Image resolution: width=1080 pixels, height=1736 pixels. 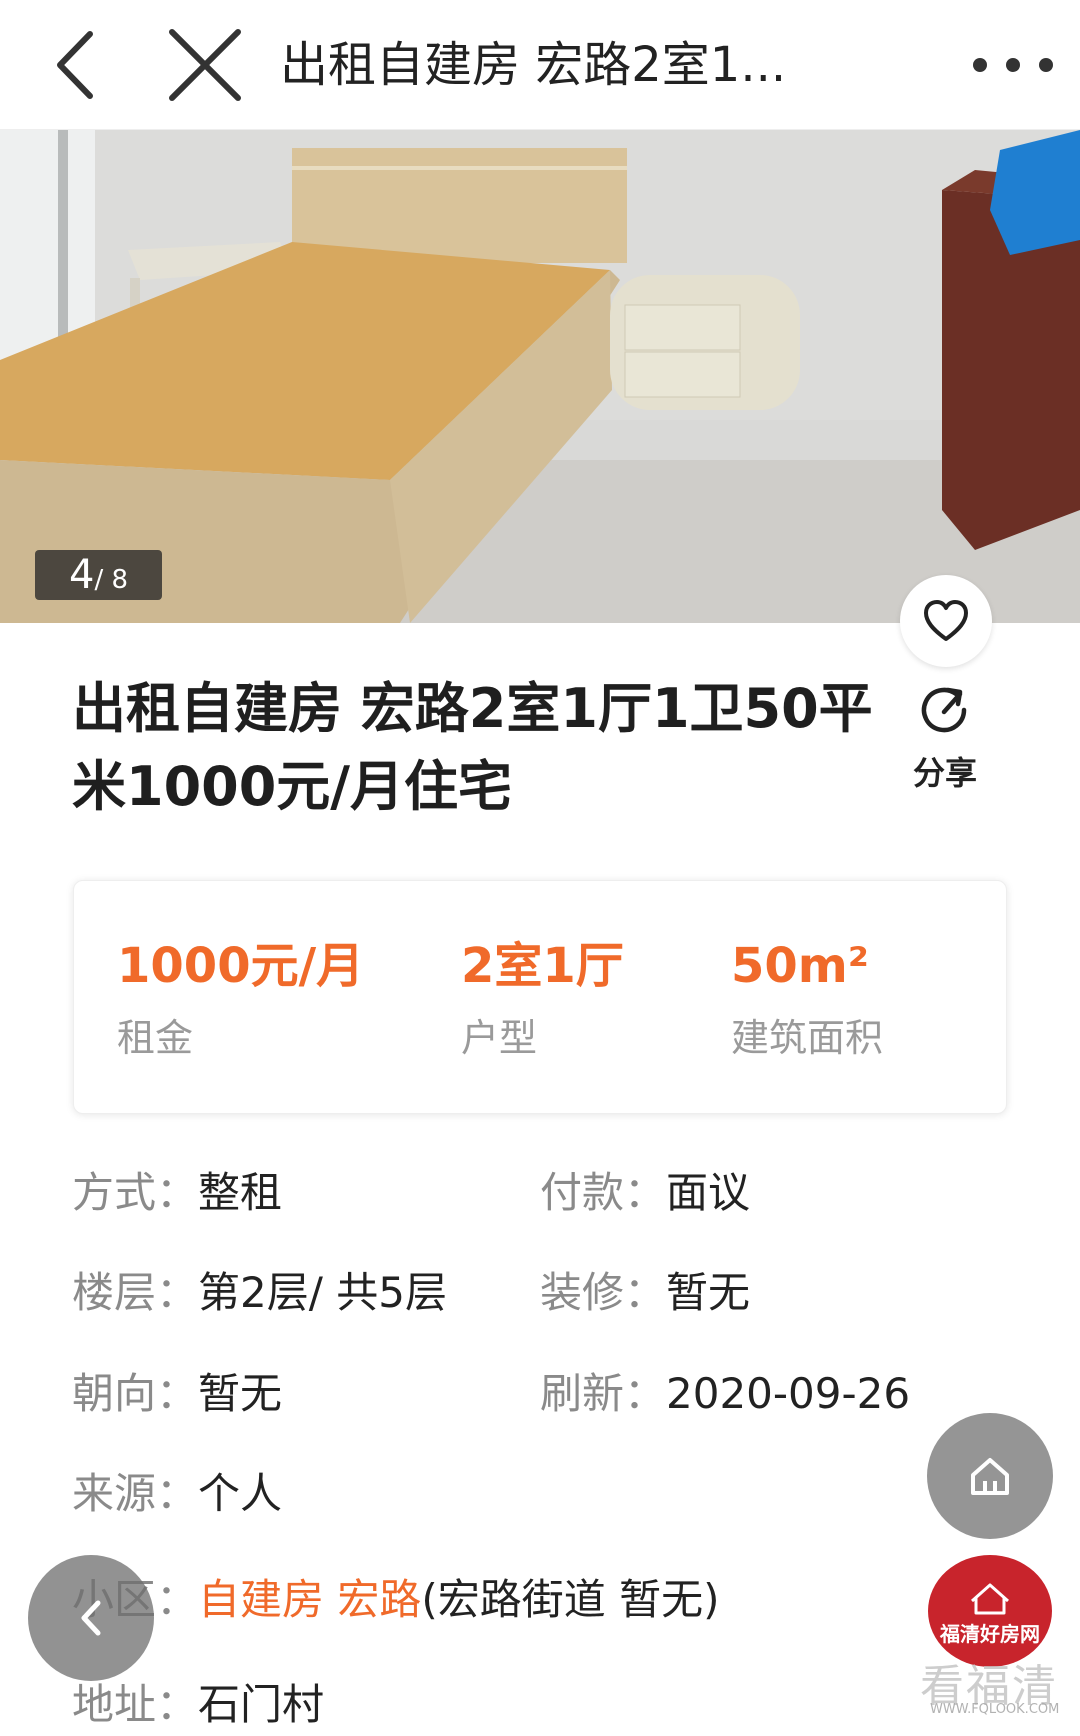 What do you see at coordinates (322, 1292) in the screenshot?
I see `detail-value: 第2层/ 共5层` at bounding box center [322, 1292].